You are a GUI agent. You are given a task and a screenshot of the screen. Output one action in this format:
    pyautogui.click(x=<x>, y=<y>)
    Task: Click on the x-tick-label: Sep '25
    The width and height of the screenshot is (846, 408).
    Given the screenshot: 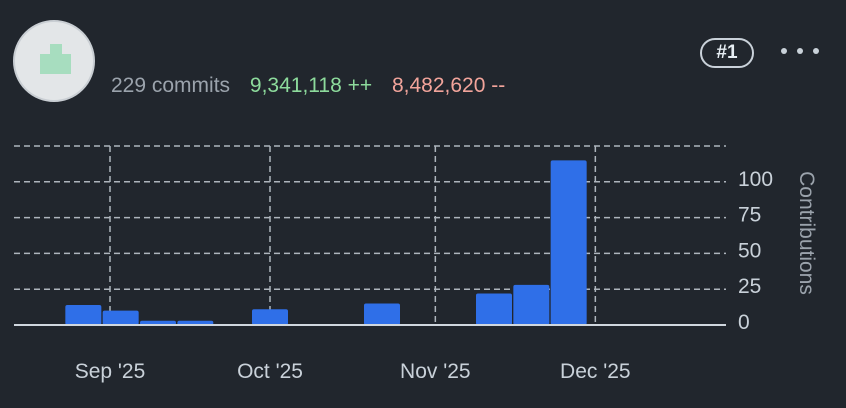 What is the action you would take?
    pyautogui.click(x=110, y=371)
    